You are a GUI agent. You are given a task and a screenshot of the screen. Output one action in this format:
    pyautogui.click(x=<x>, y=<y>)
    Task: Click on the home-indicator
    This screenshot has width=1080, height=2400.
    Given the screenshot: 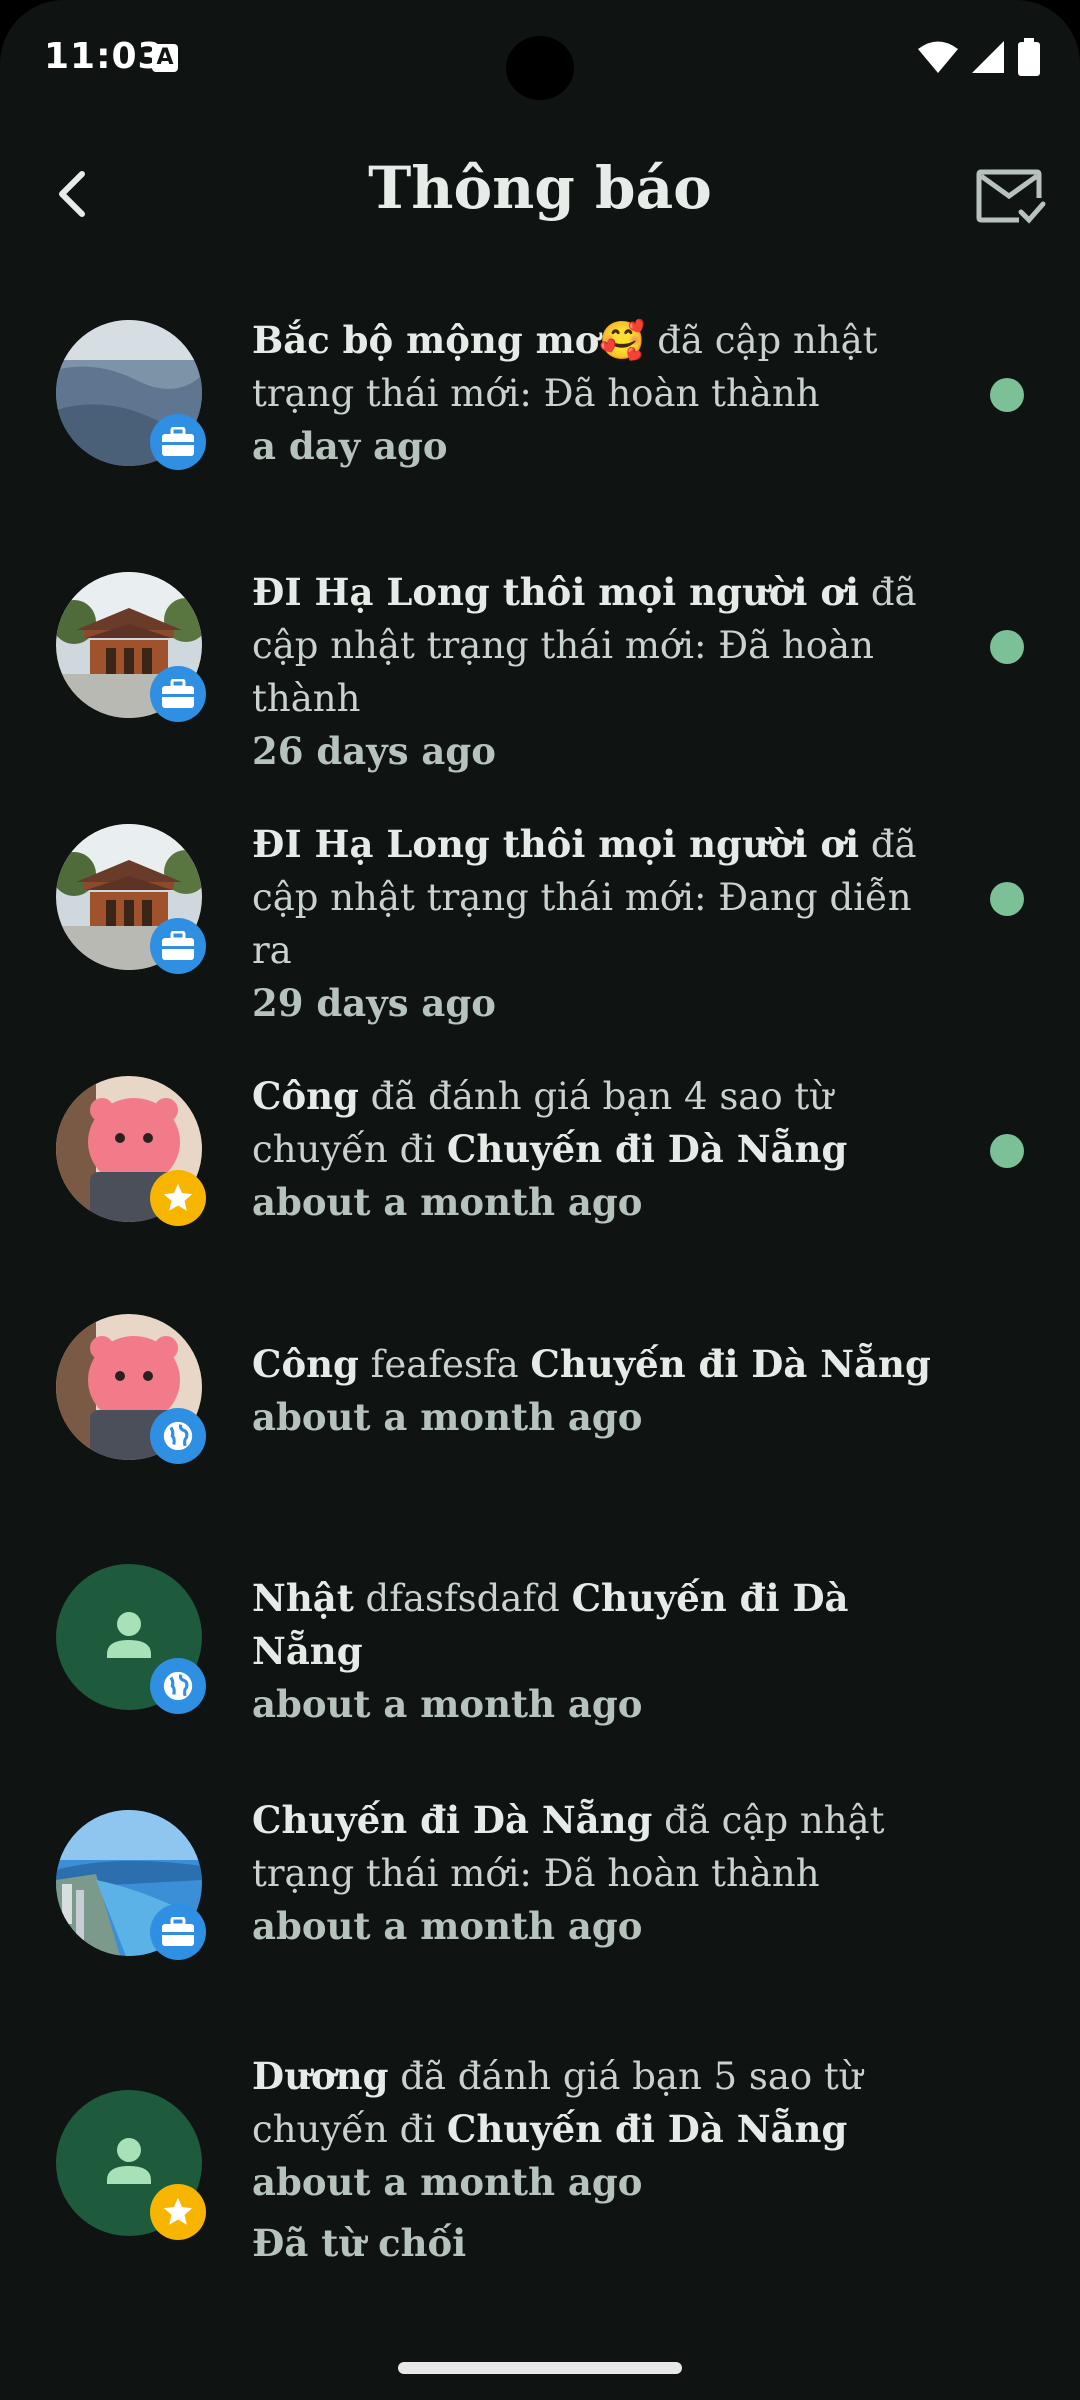 What is the action you would take?
    pyautogui.click(x=540, y=2368)
    